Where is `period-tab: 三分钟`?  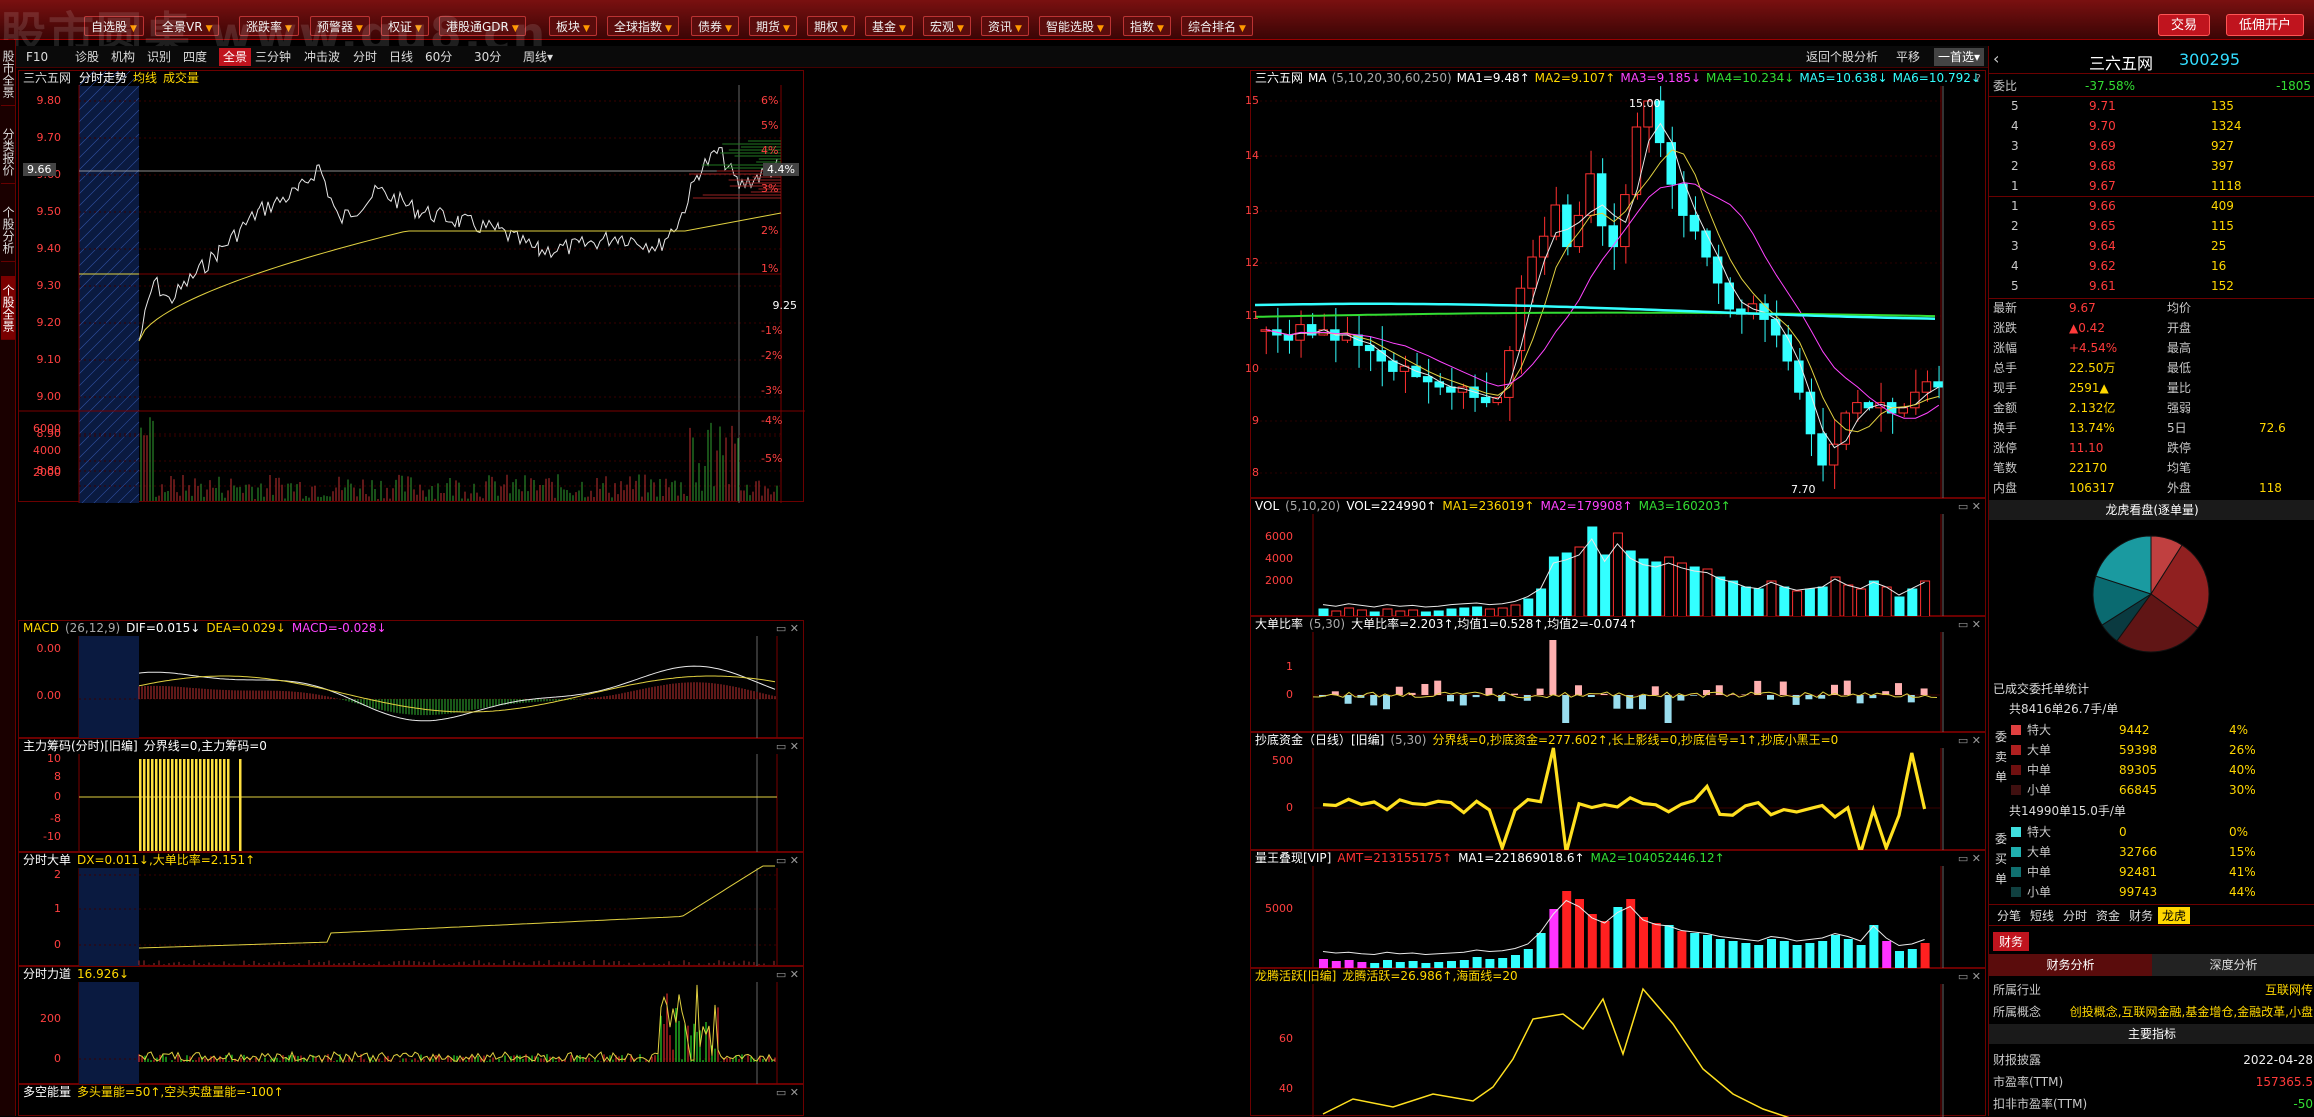
period-tab: 三分钟 is located at coordinates (273, 57).